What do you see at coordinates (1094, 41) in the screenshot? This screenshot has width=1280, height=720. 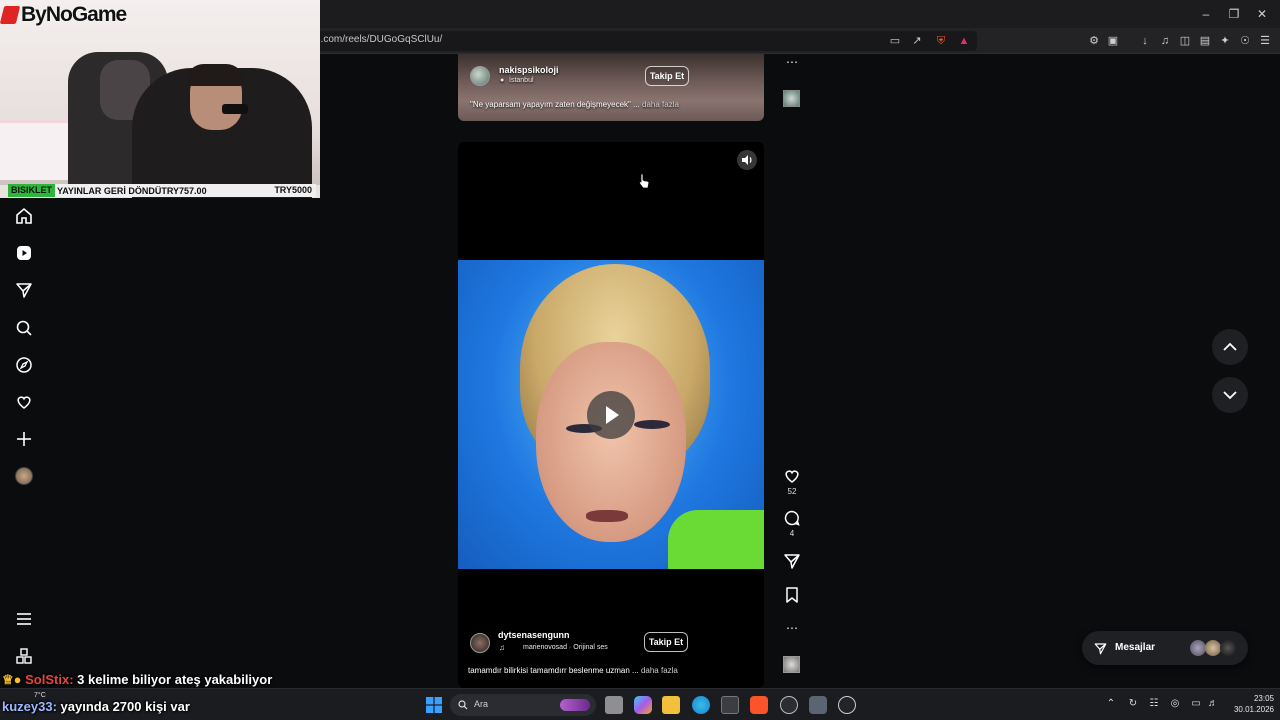 I see `extensions-icon: ⚙` at bounding box center [1094, 41].